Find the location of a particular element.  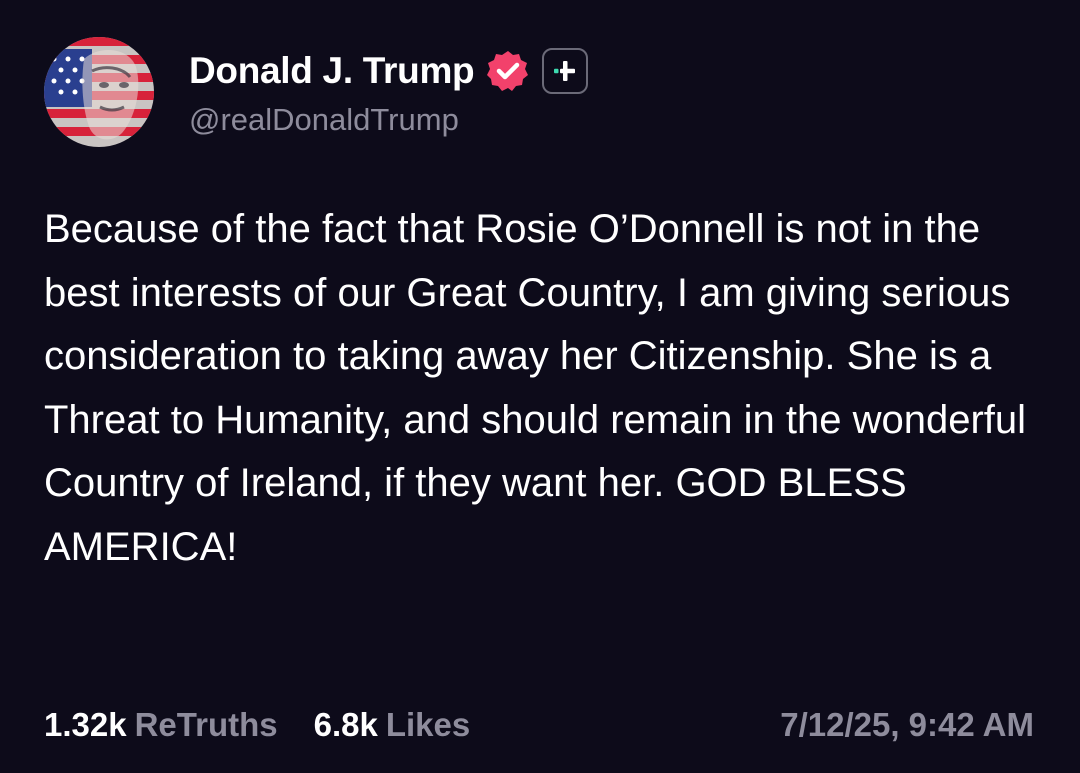

post-header: Donald J. Trump @realDonaldTrump is located at coordinates (316, 92).